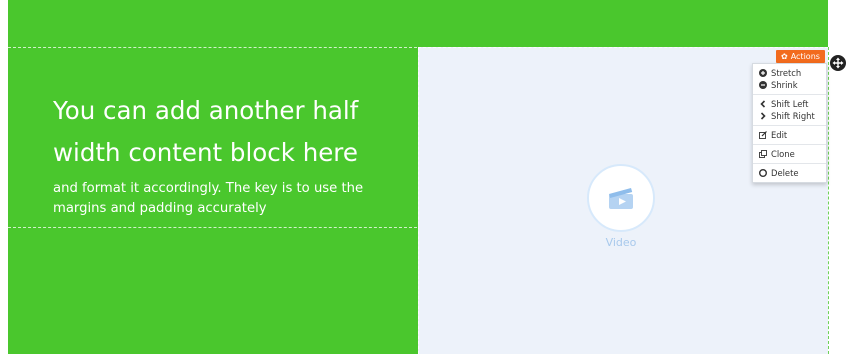 Image resolution: width=846 pixels, height=354 pixels. I want to click on shrink-menu-item: Shrink, so click(789, 85).